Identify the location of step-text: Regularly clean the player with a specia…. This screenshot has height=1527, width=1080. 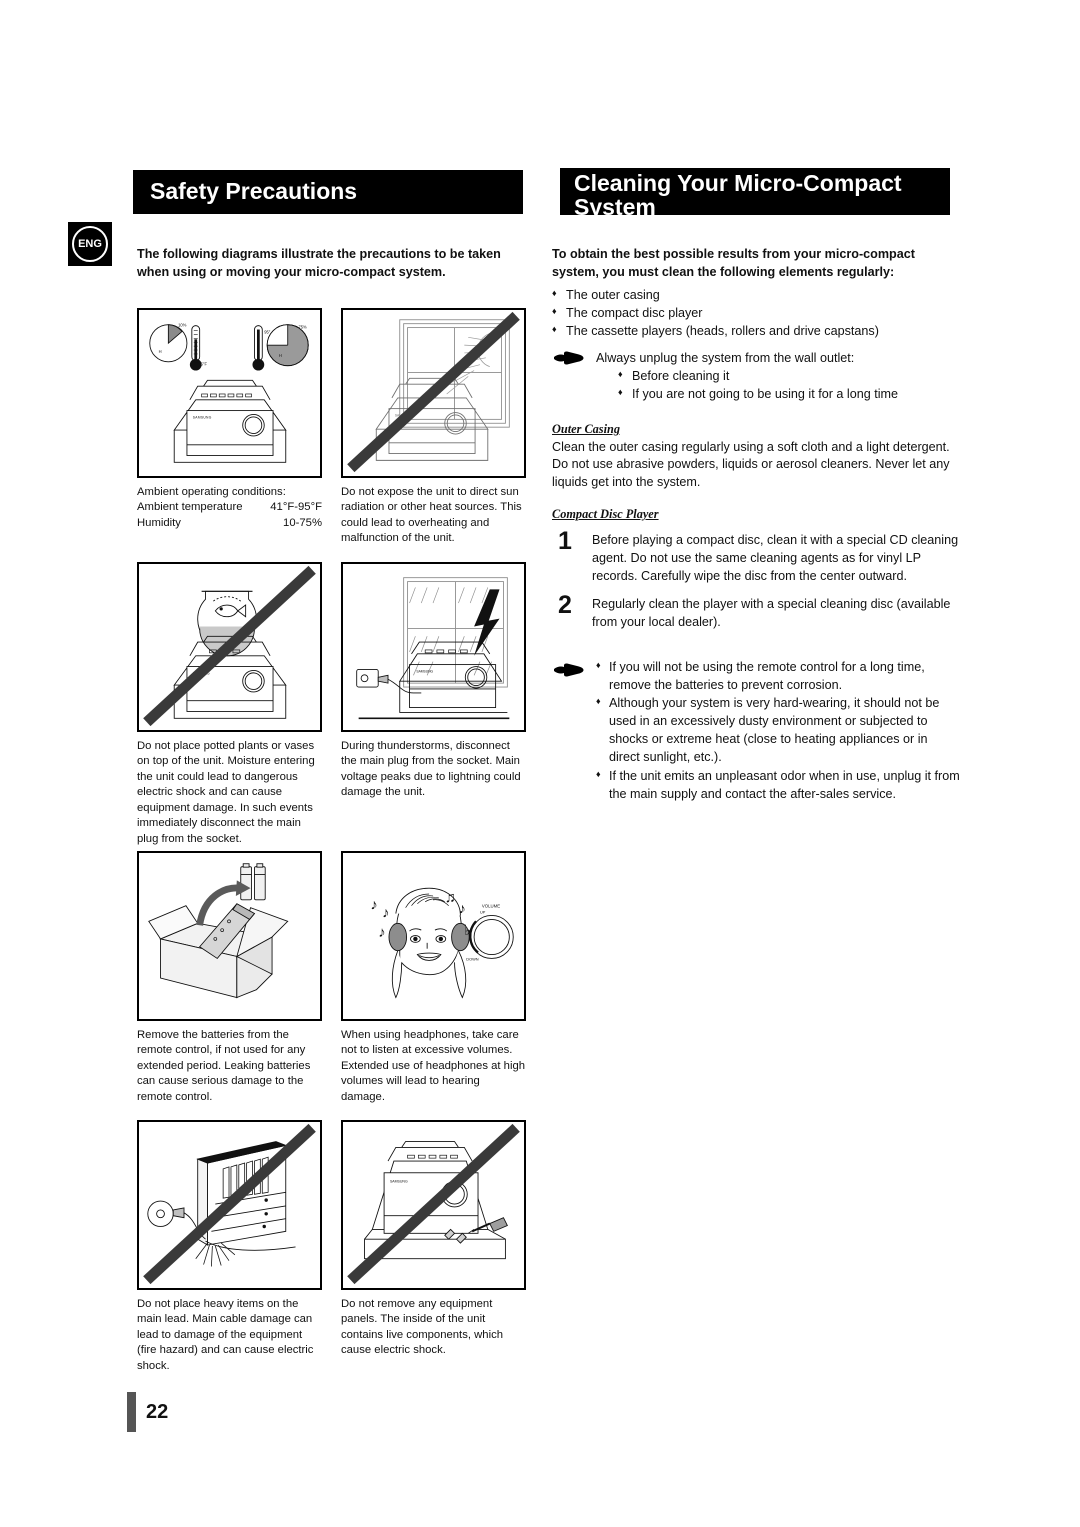
(771, 613).